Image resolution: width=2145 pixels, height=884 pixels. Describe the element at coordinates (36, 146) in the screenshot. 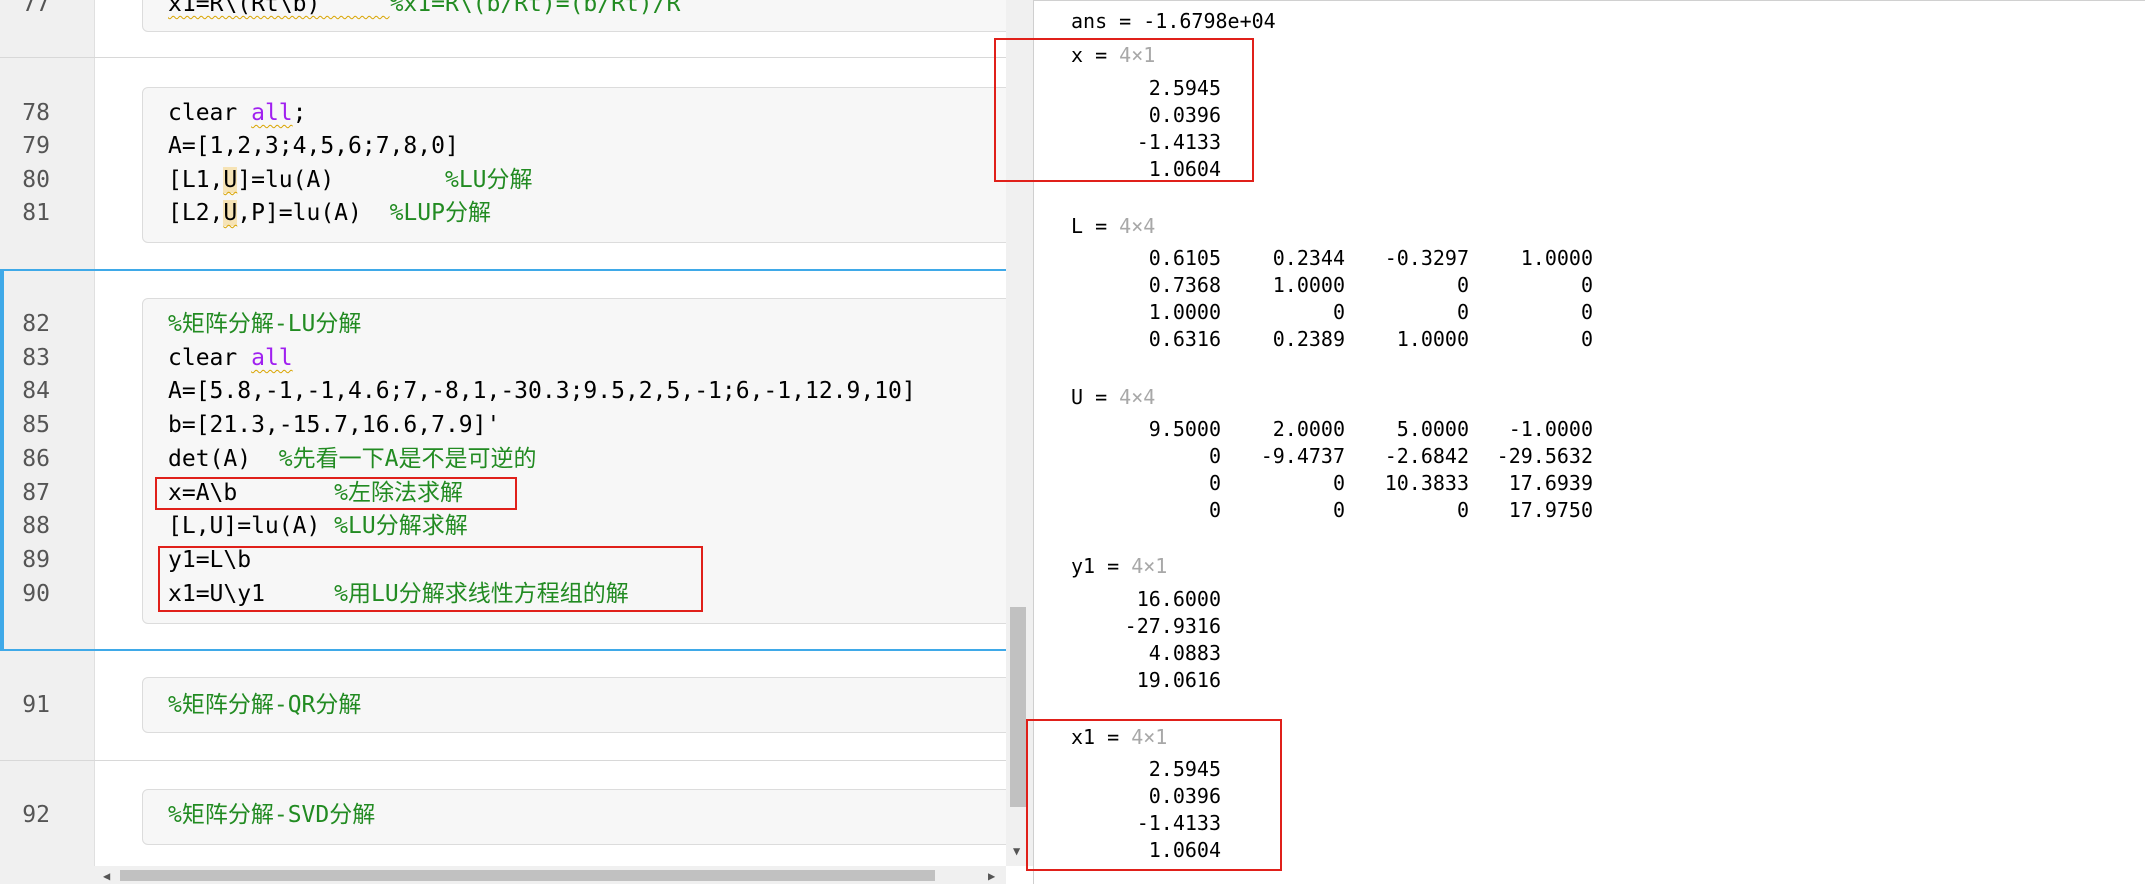

I see `line-number: 79` at that location.